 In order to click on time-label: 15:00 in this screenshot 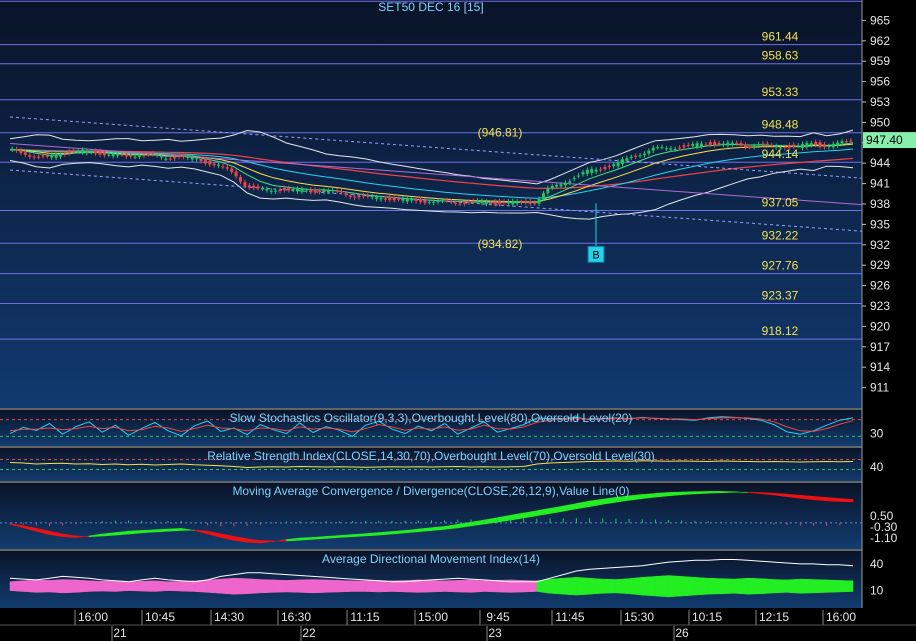, I will do `click(433, 617)`.